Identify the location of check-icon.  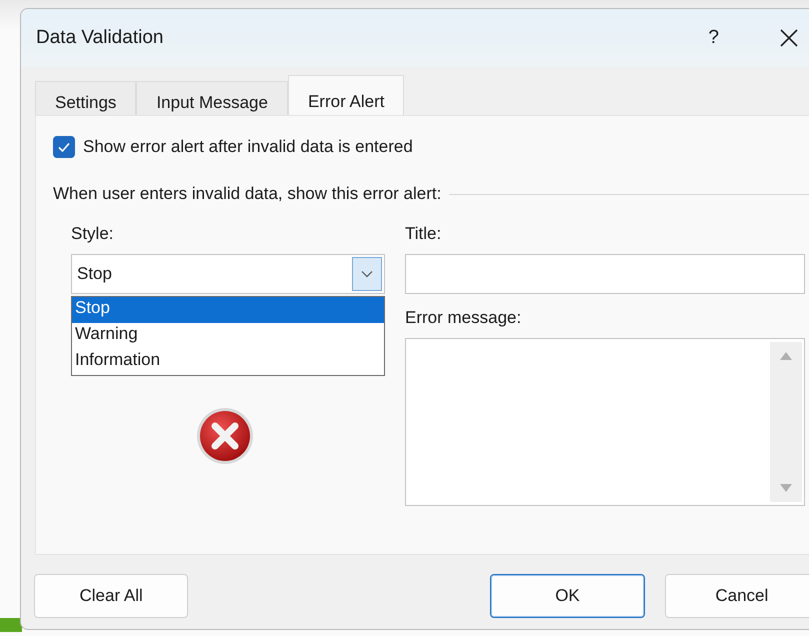
(64, 147).